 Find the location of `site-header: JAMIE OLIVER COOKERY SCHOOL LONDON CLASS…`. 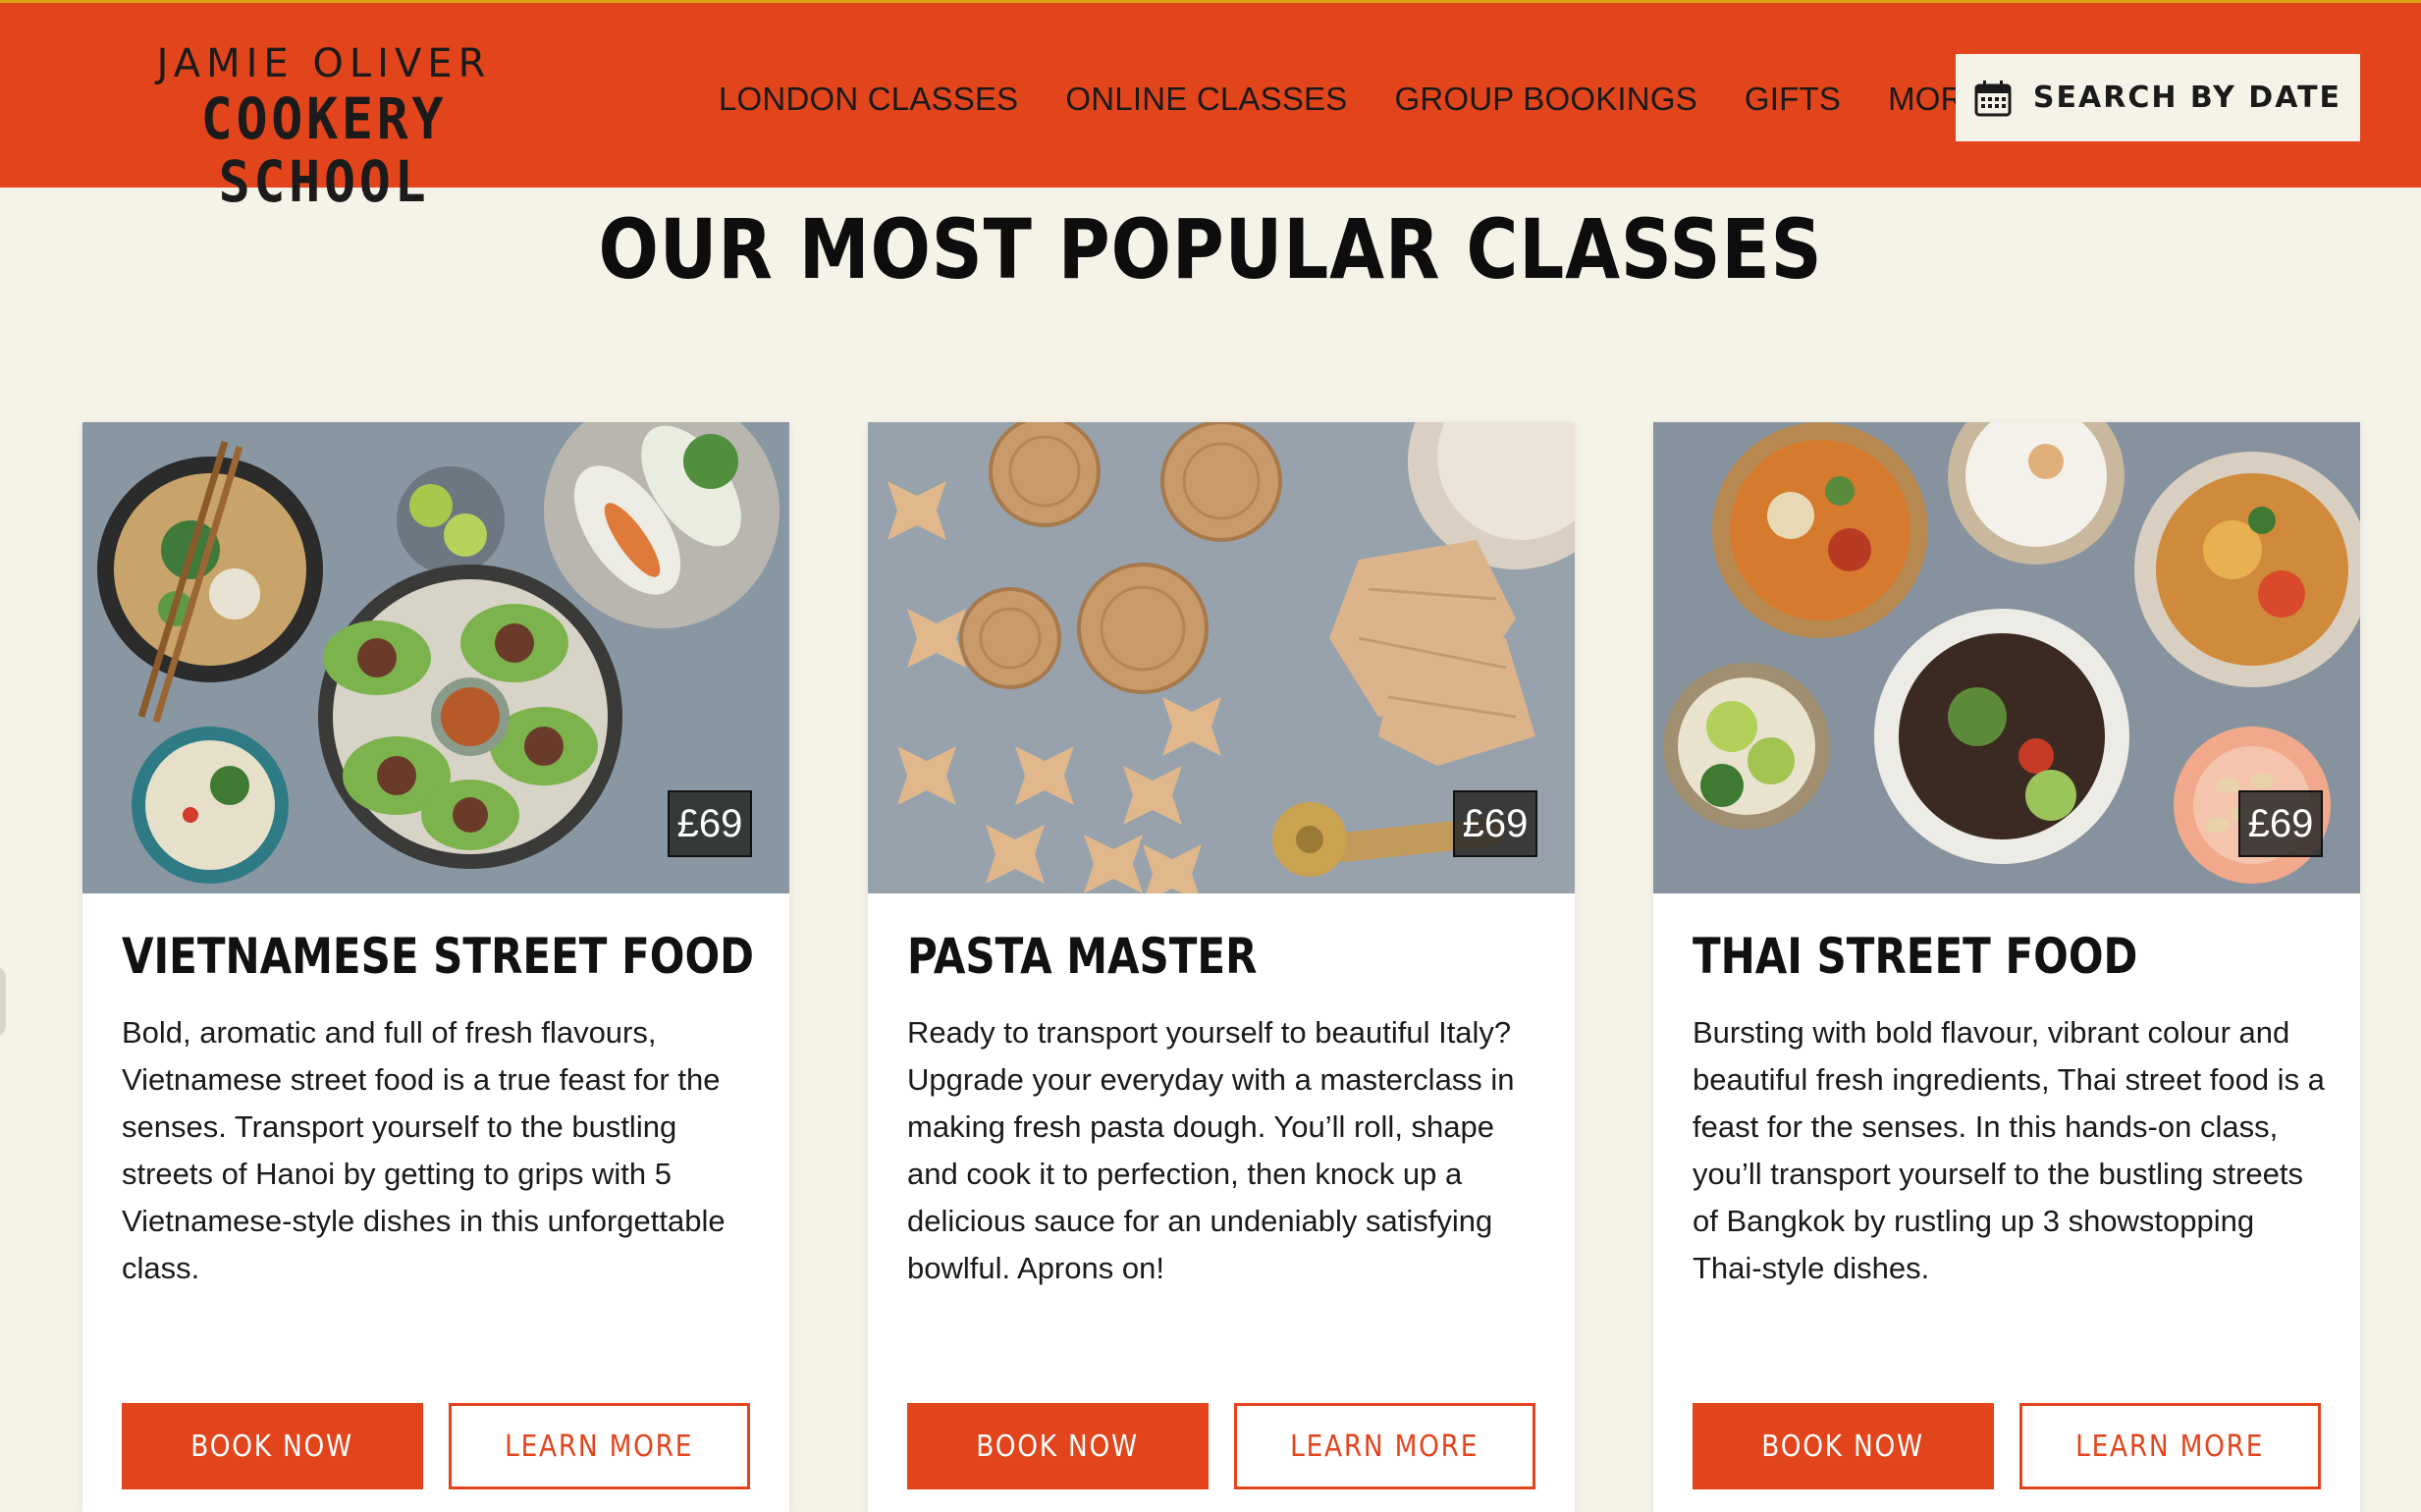

site-header: JAMIE OLIVER COOKERY SCHOOL LONDON CLASS… is located at coordinates (1210, 106).